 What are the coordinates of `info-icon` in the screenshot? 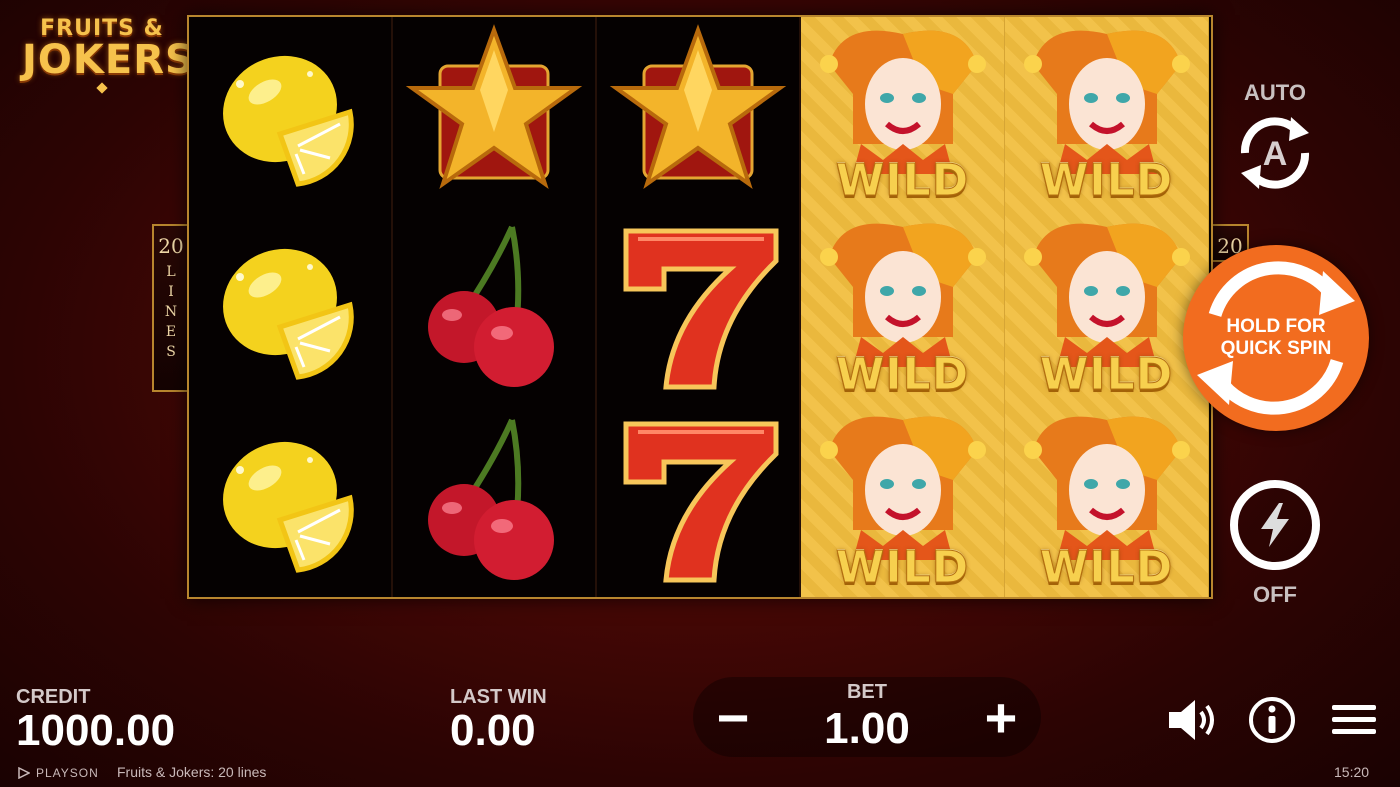 It's located at (1272, 720).